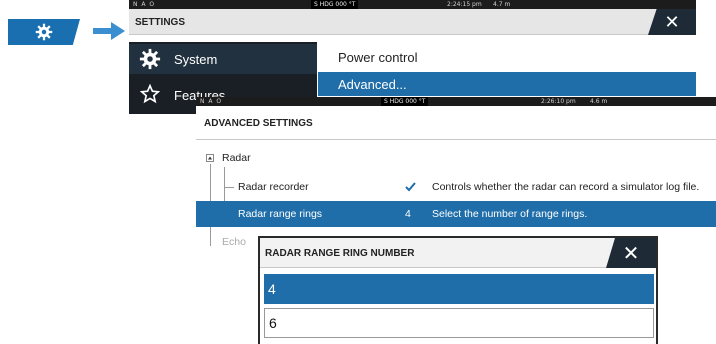 This screenshot has height=344, width=716. What do you see at coordinates (412, 4) in the screenshot?
I see `status-bar: N A O S HDG 000 °T 2:24:15 pm 4.7 m` at bounding box center [412, 4].